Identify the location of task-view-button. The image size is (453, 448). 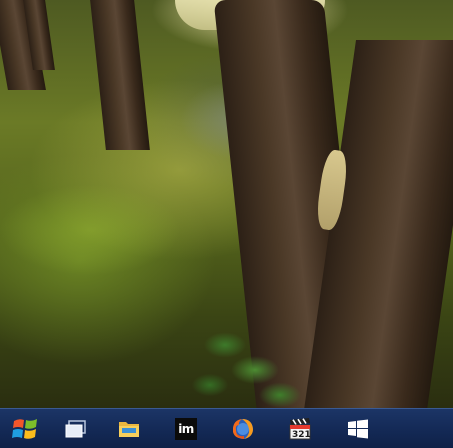
(76, 429).